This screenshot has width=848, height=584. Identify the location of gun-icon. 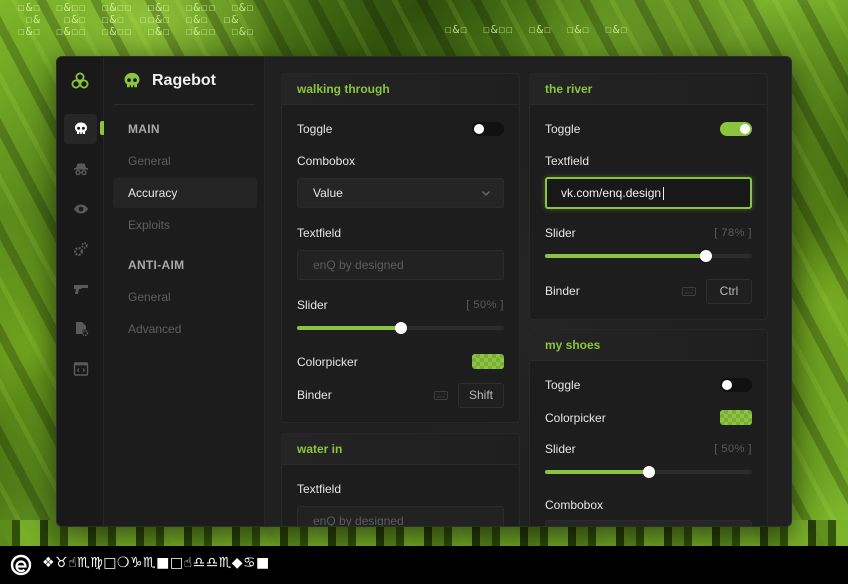
(80, 289).